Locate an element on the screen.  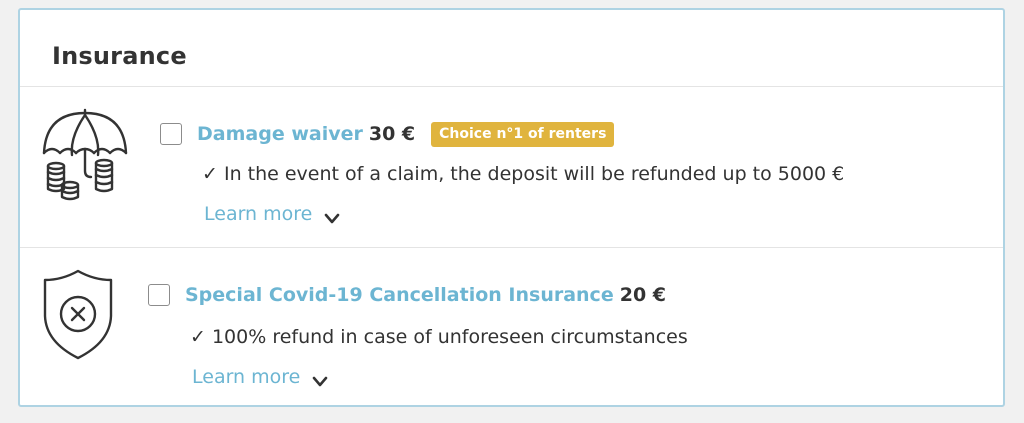
popular-badge: Choice n°1 of renters is located at coordinates (523, 134).